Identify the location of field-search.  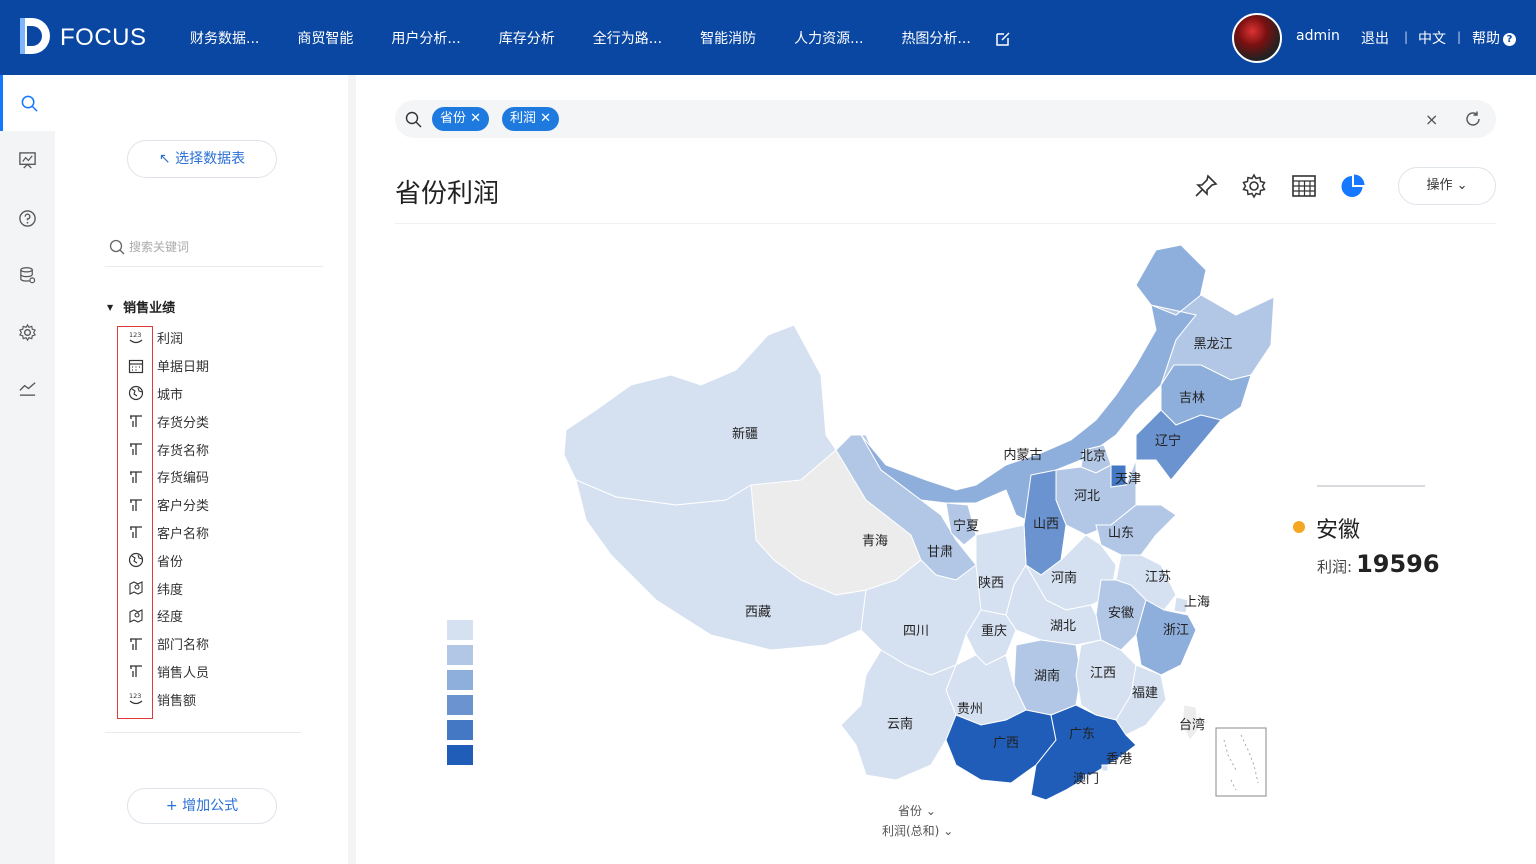
(214, 247).